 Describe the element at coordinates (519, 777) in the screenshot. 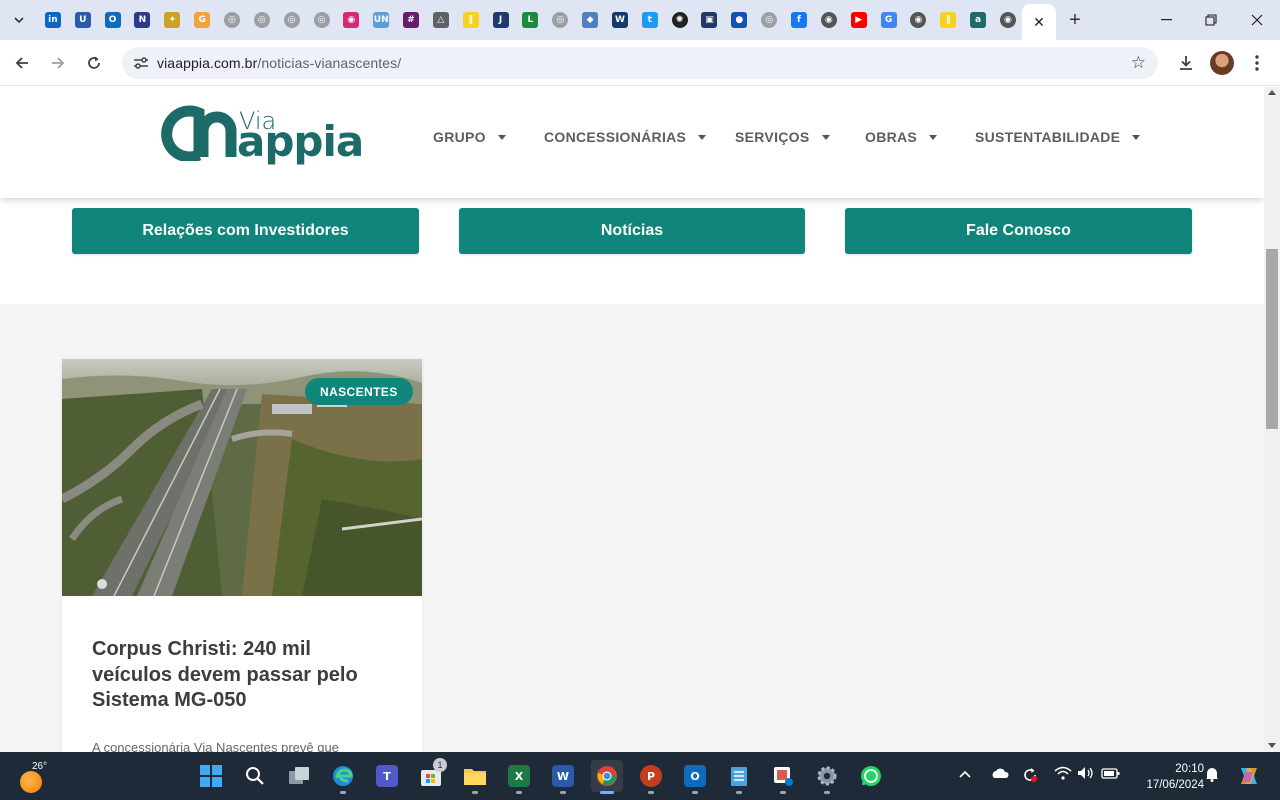

I see `excel-app: X` at that location.